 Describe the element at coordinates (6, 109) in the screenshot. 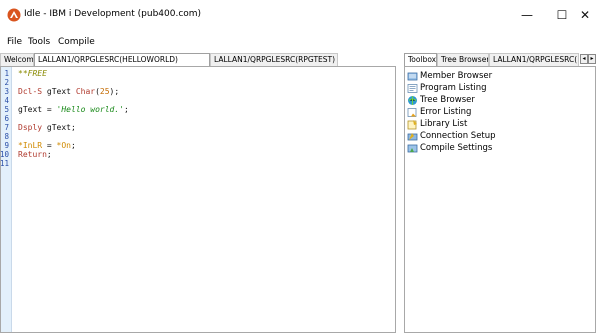

I see `line-number: 5` at that location.